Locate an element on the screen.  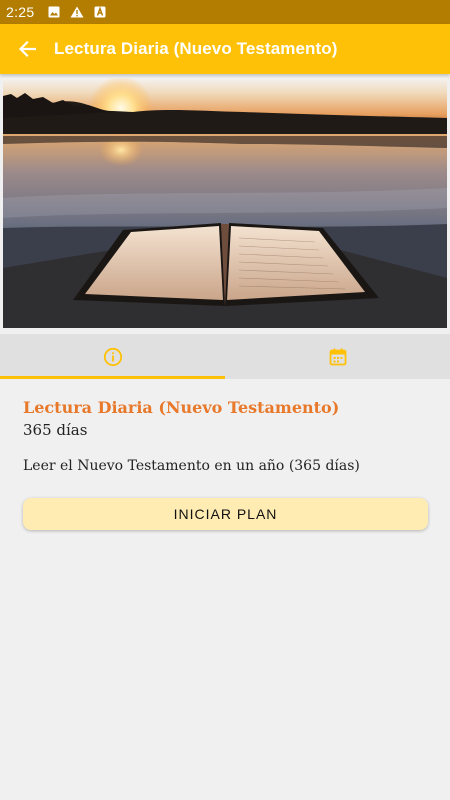
page-title: Lectura Diaria (Nuevo Testamento) is located at coordinates (196, 48).